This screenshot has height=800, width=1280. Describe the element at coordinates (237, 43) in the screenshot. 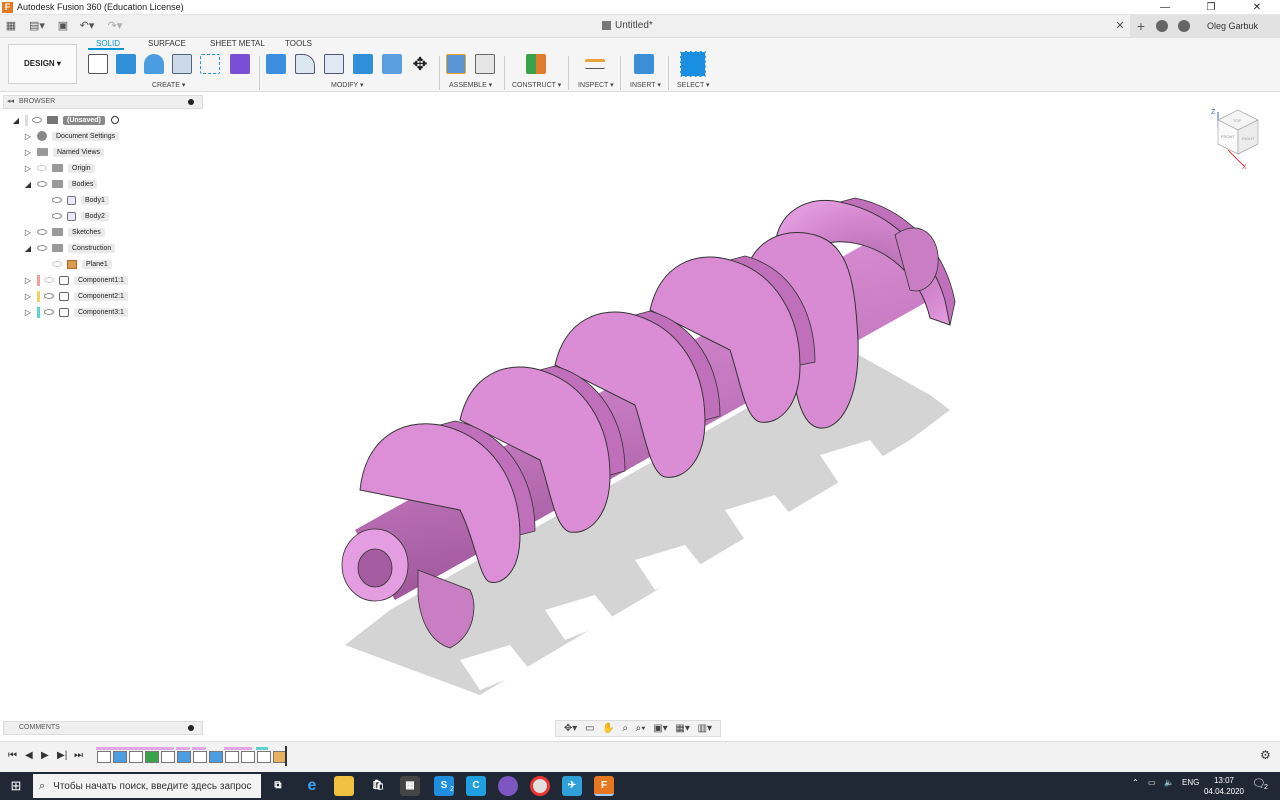

I see `tab-sheet-metal: SHEET METAL` at that location.